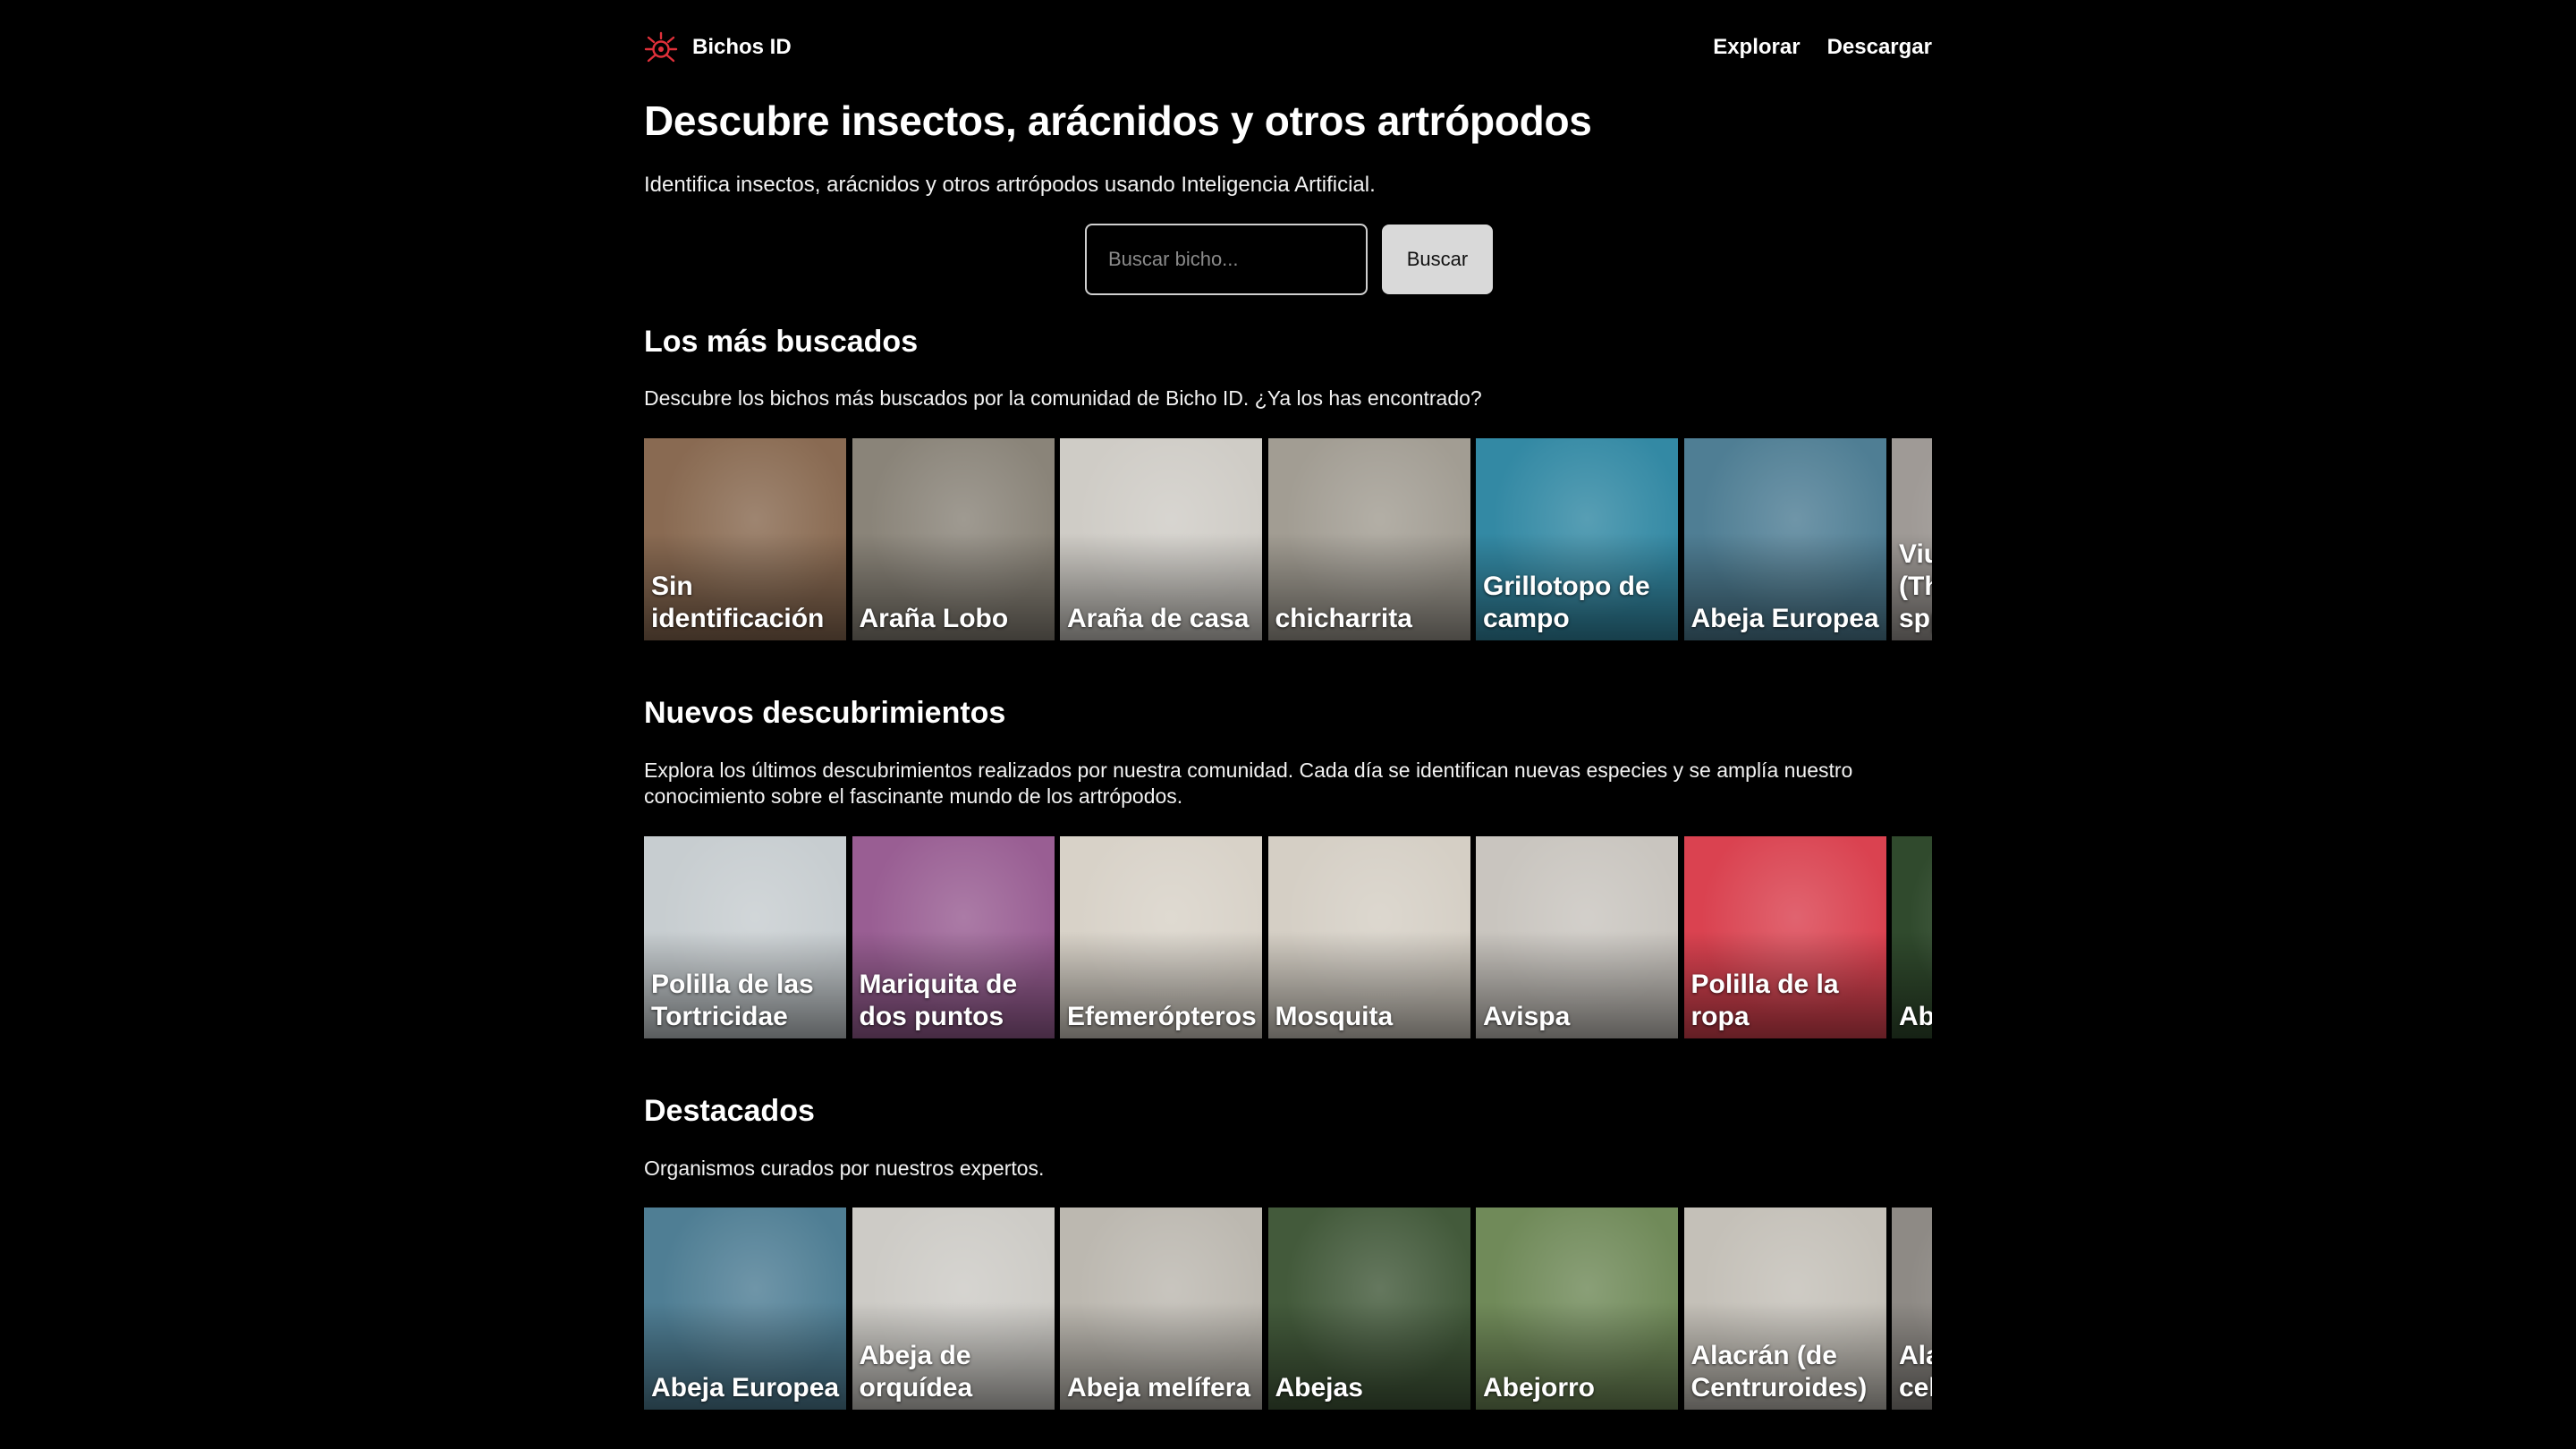 The height and width of the screenshot is (1449, 2576). Describe the element at coordinates (1756, 47) in the screenshot. I see `nav-link-explorar: Explorar` at that location.